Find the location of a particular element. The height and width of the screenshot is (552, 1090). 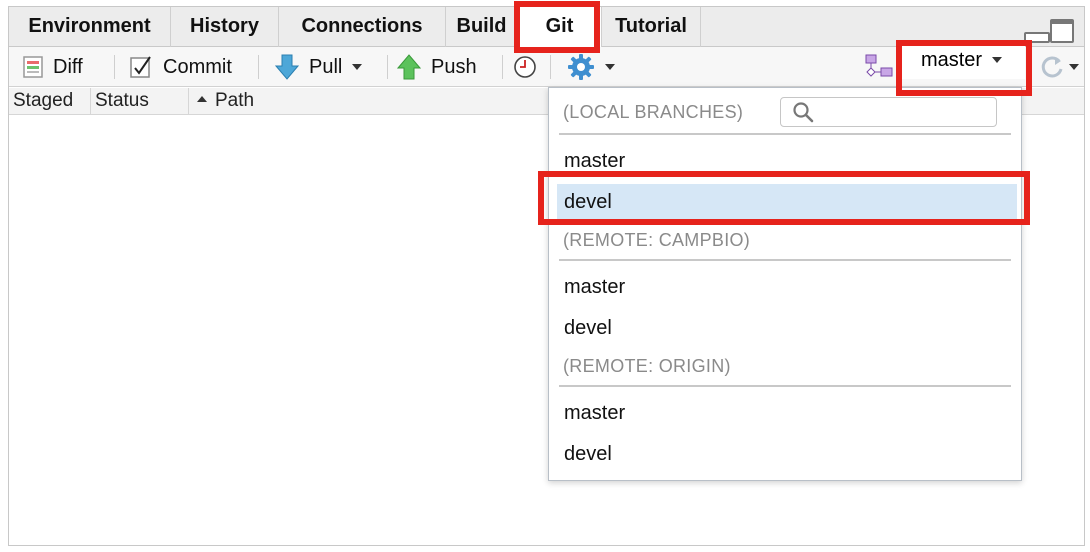

history-button is located at coordinates (525, 67).